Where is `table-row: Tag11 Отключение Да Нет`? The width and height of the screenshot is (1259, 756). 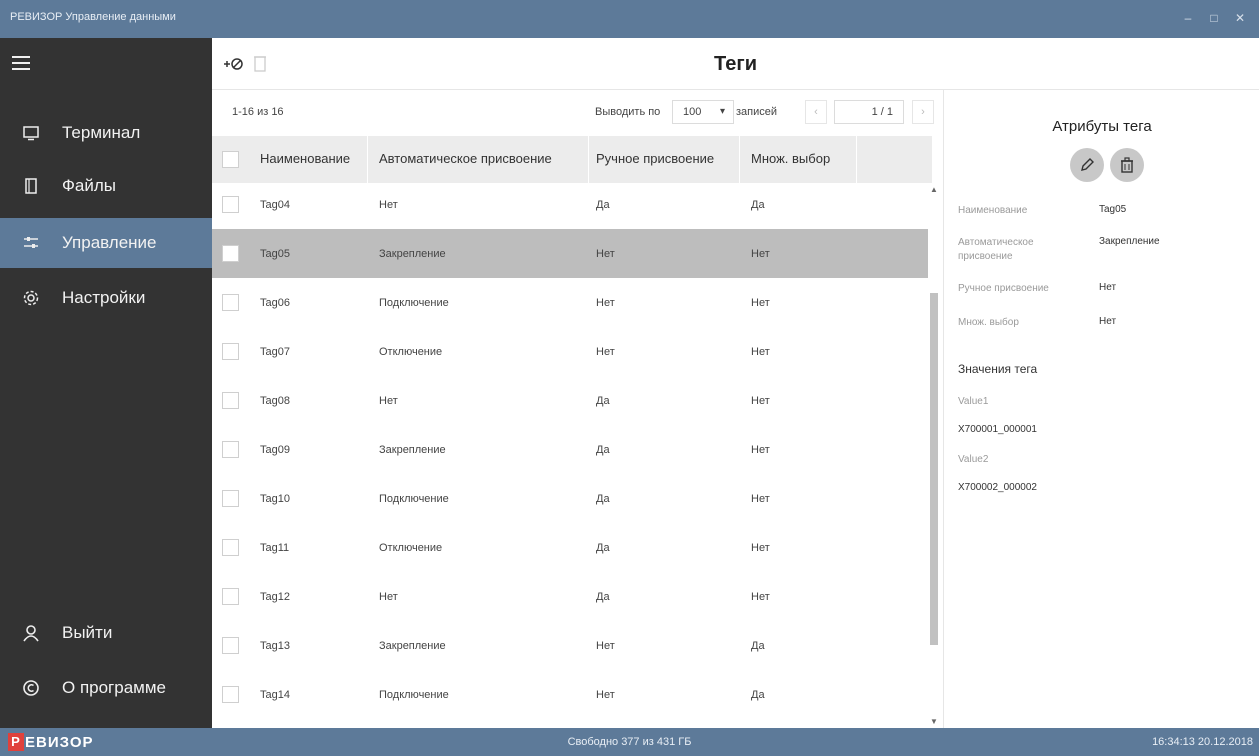
table-row: Tag11 Отключение Да Нет is located at coordinates (570, 547).